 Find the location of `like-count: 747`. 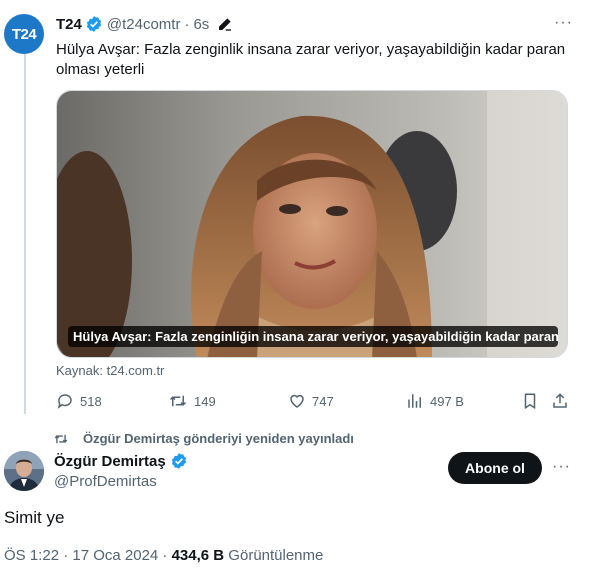

like-count: 747 is located at coordinates (323, 401).